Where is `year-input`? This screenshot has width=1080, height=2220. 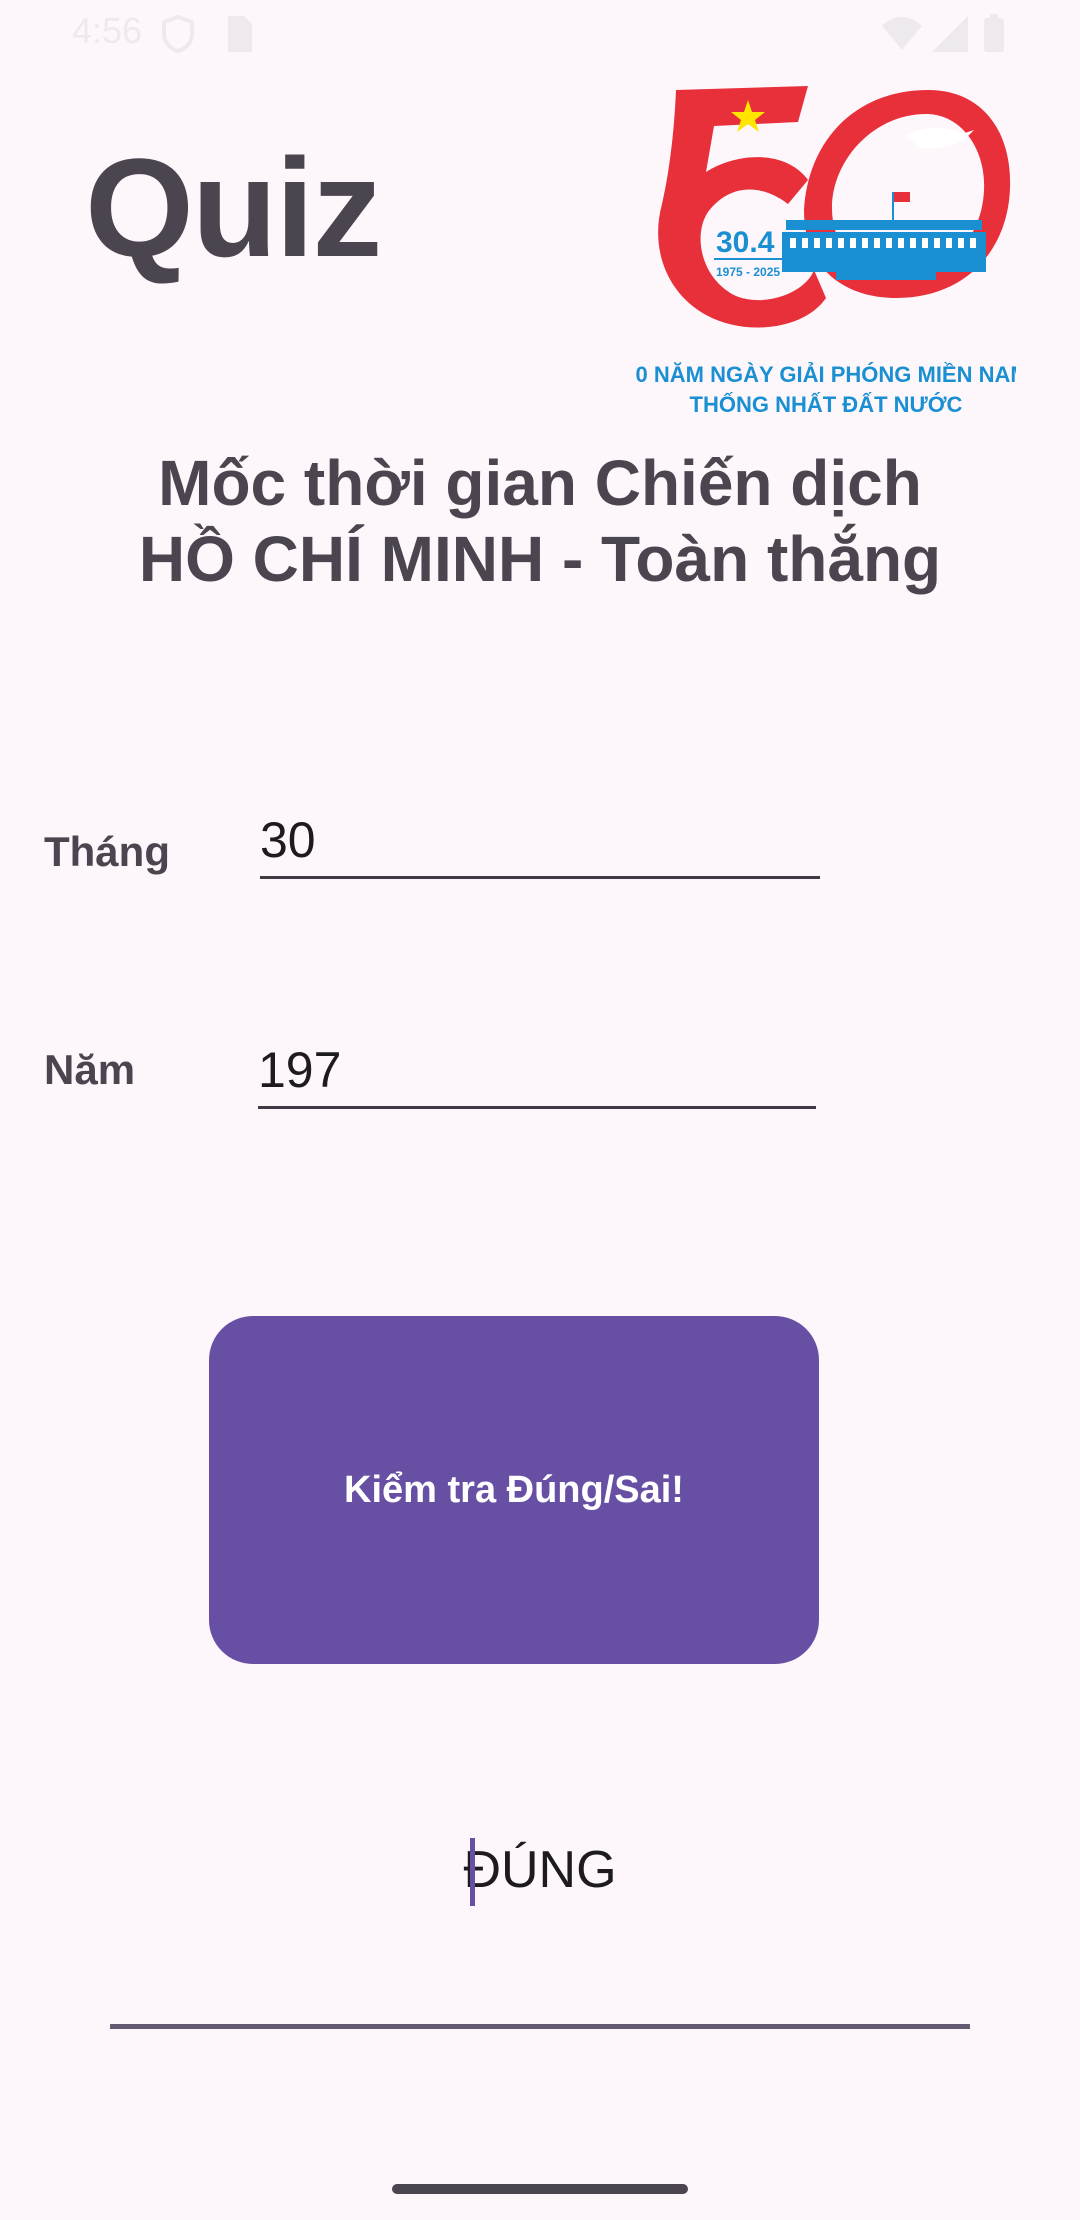
year-input is located at coordinates (537, 1071).